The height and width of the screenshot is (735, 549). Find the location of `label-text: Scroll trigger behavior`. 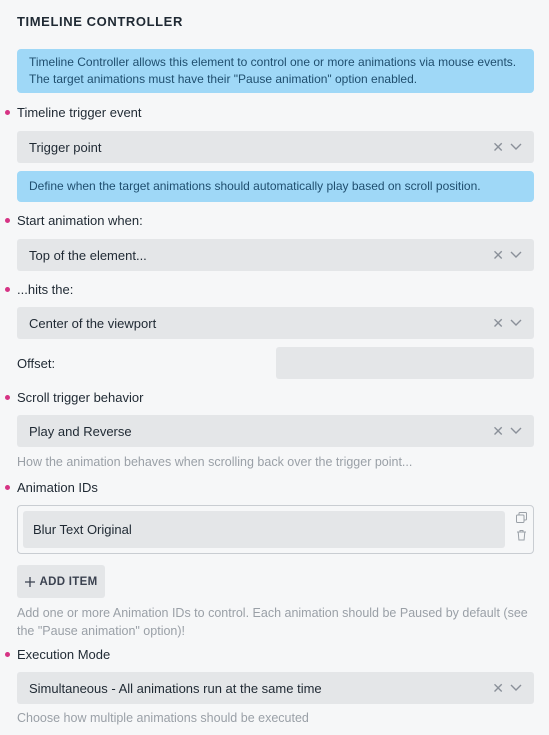

label-text: Scroll trigger behavior is located at coordinates (80, 397).